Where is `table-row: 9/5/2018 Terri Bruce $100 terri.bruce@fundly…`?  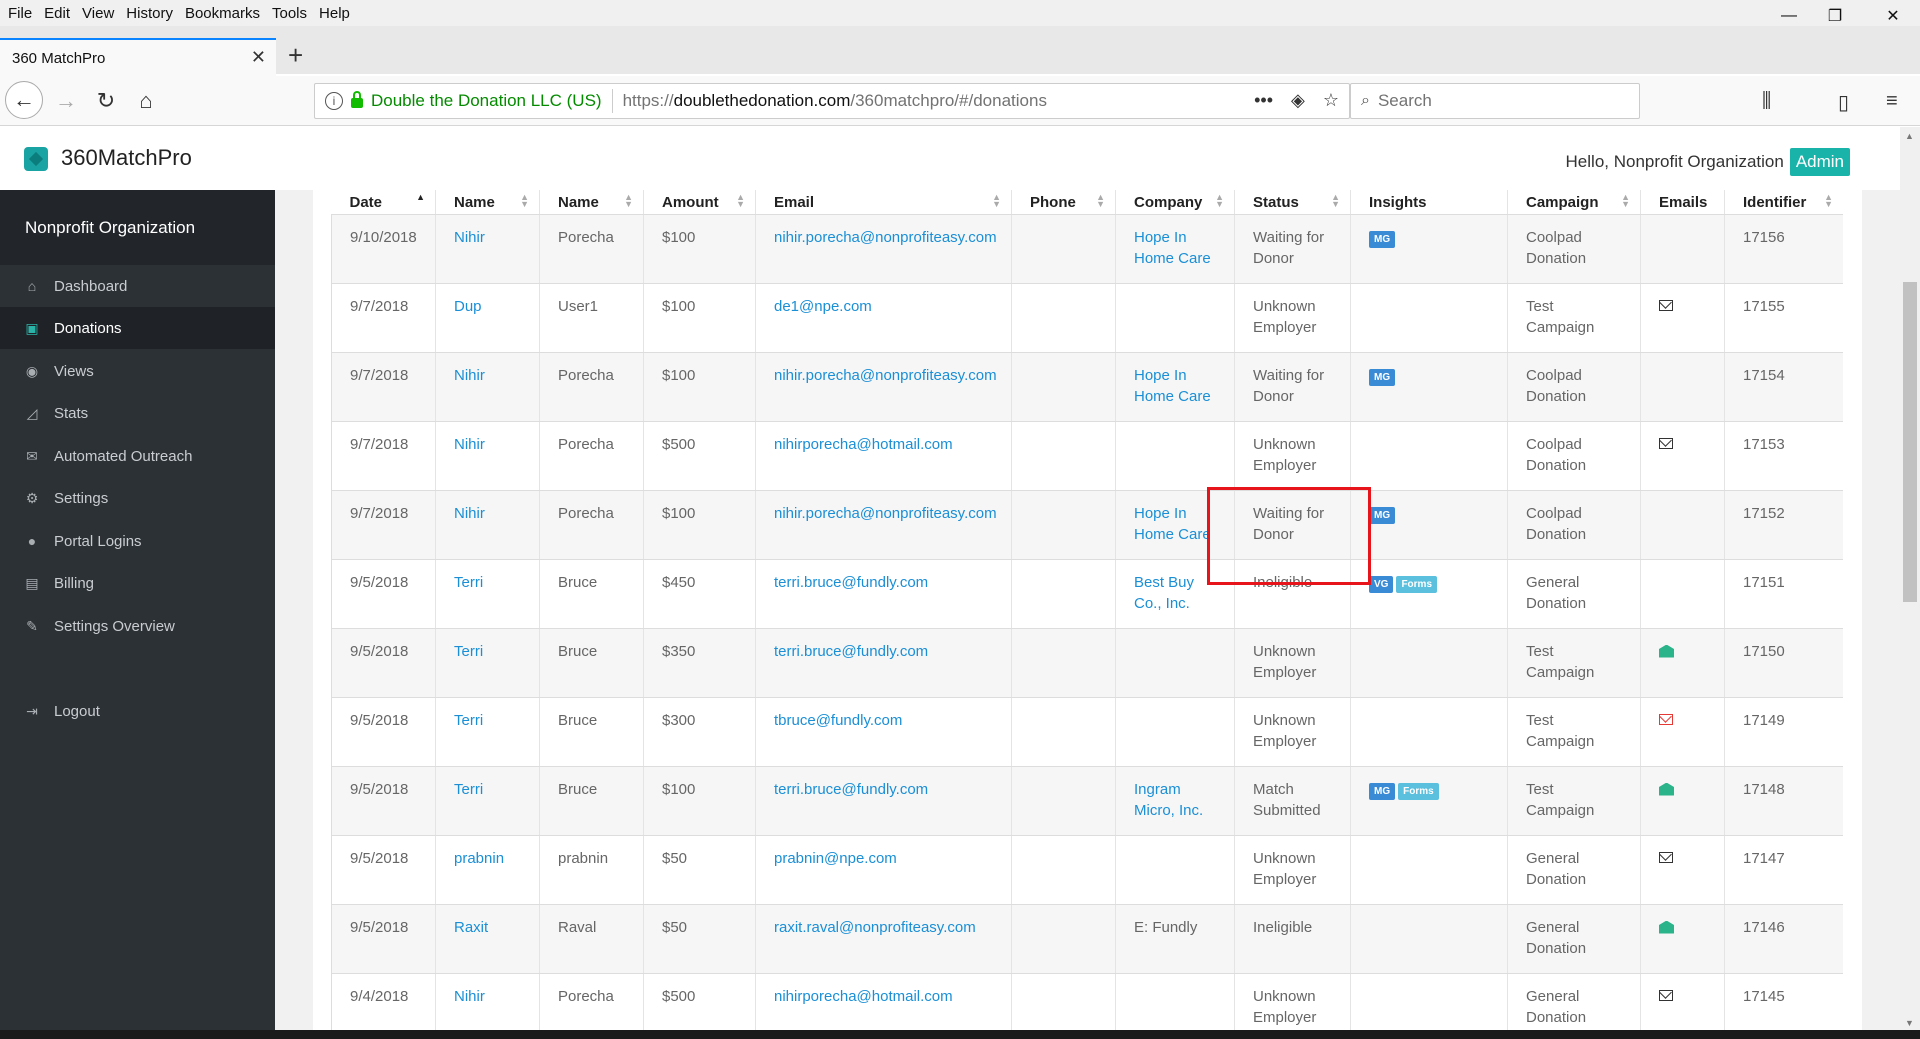 table-row: 9/5/2018 Terri Bruce $100 terri.bruce@fundly… is located at coordinates (1087, 801).